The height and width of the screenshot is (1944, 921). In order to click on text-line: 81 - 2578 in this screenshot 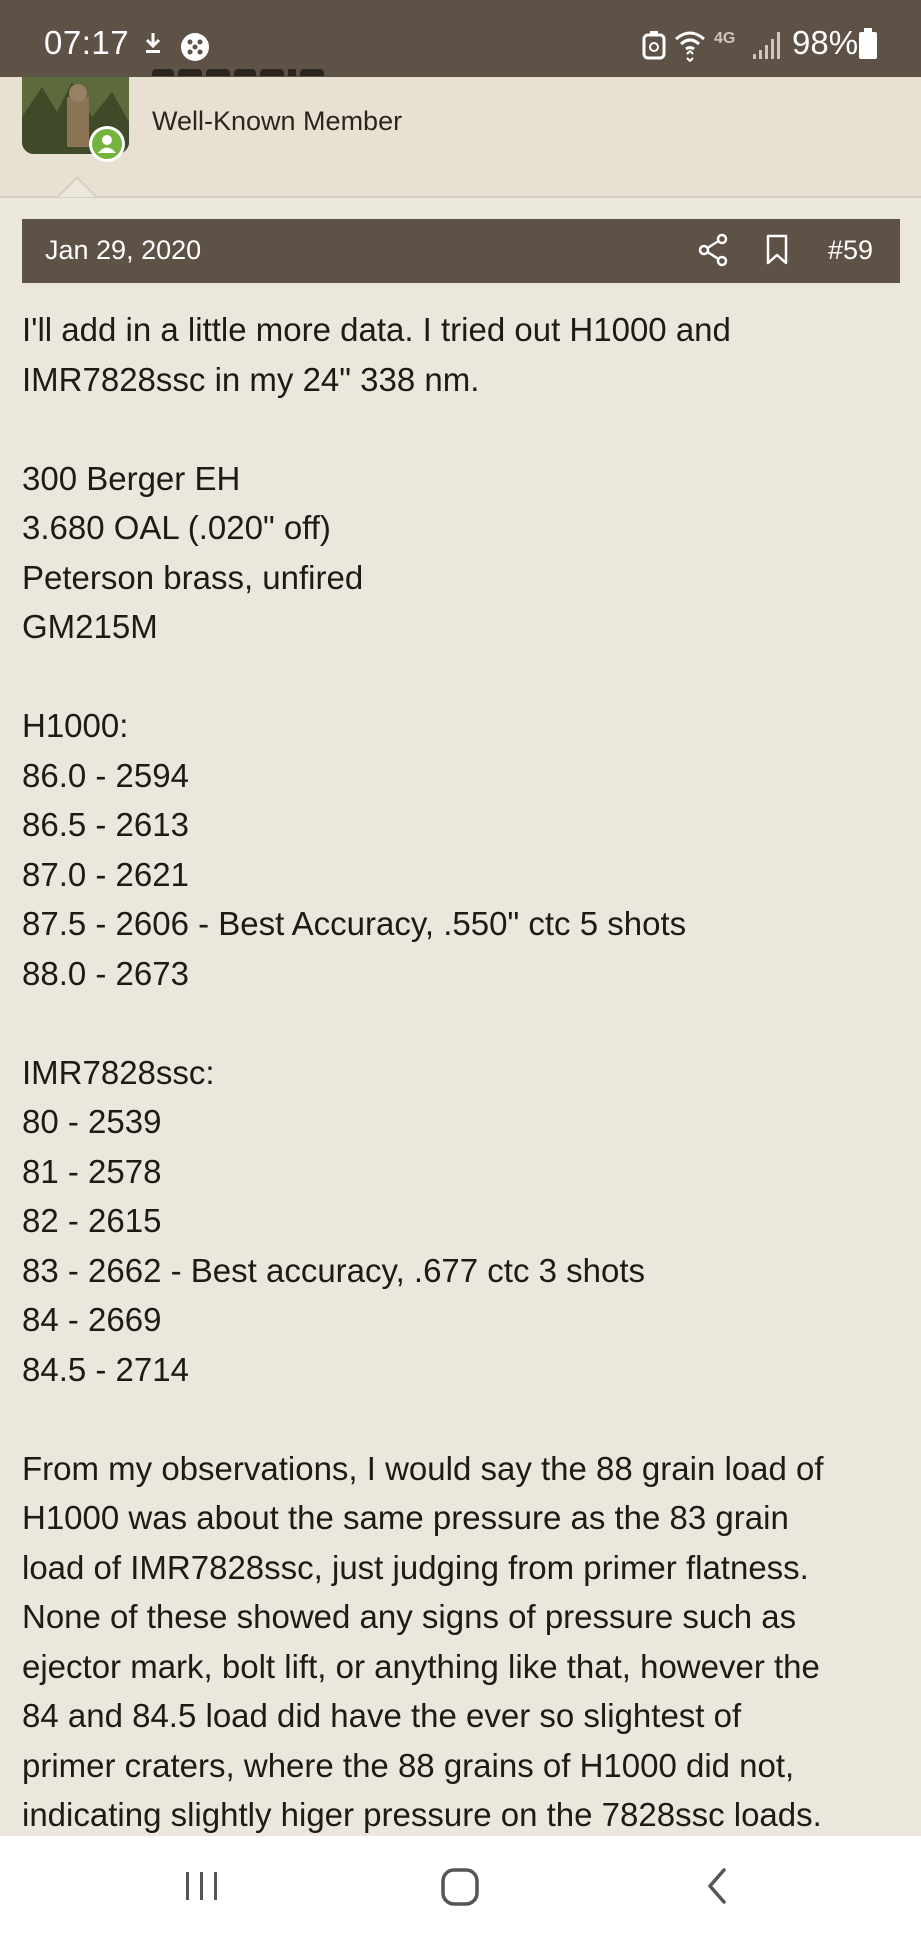, I will do `click(92, 1171)`.